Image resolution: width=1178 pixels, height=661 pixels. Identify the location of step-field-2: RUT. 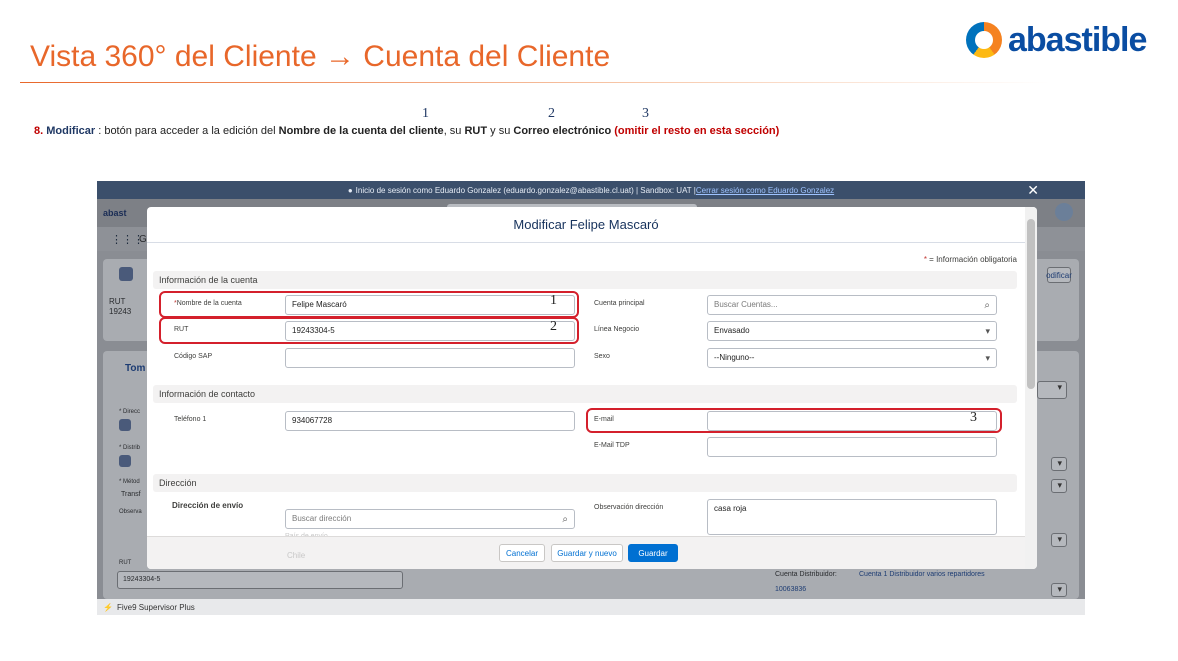
(476, 131).